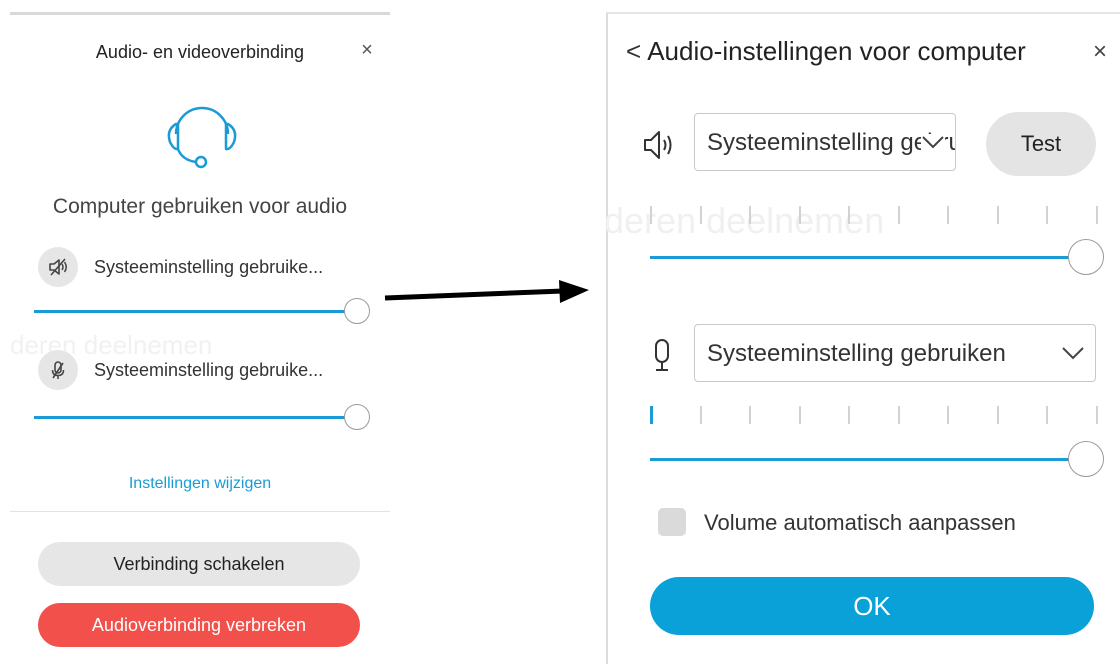 Image resolution: width=1120 pixels, height=664 pixels. What do you see at coordinates (831, 142) in the screenshot?
I see `speaker-device-value: Systeeminstelling gebruiken` at bounding box center [831, 142].